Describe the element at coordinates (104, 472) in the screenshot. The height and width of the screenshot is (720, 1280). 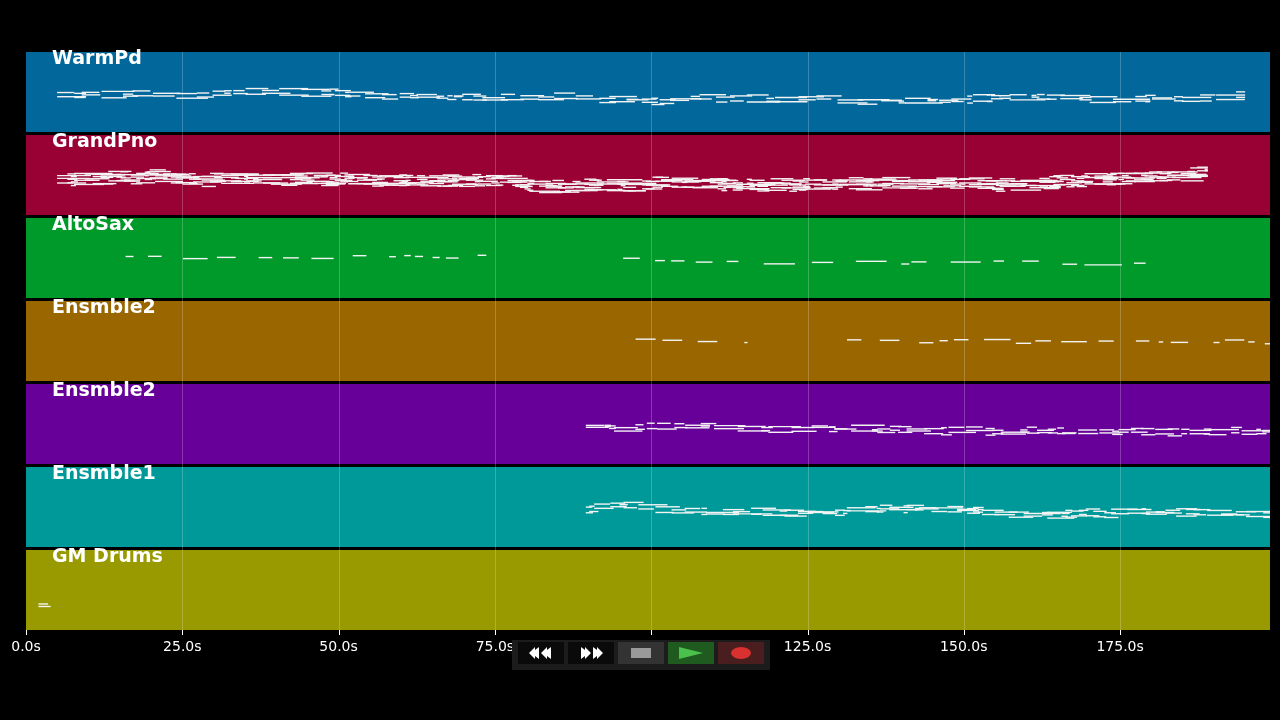
I see `track-name: Ensmble1` at that location.